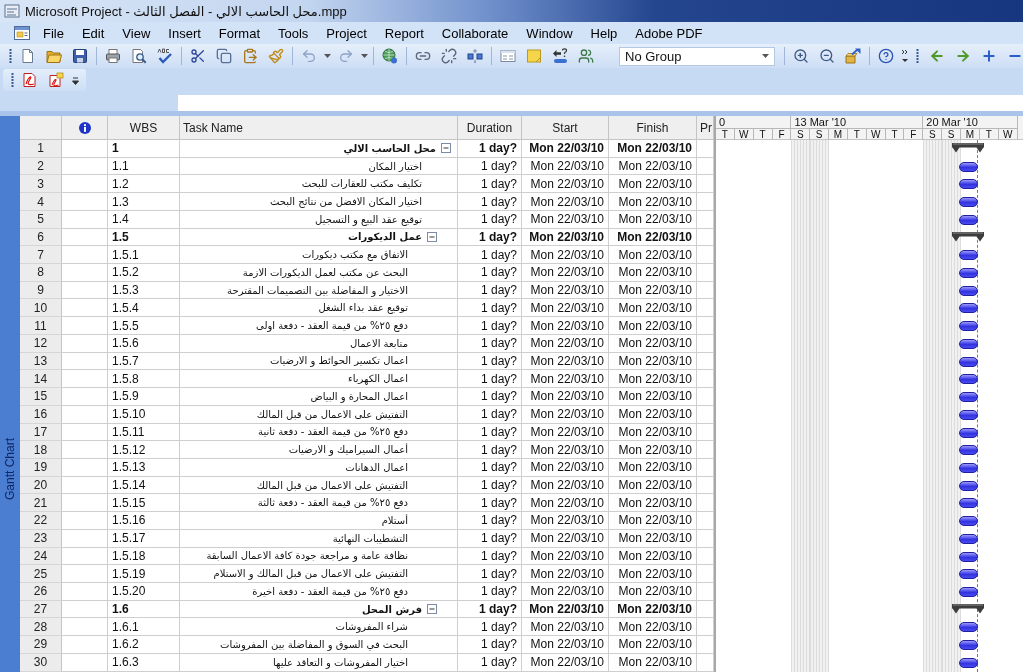 This screenshot has width=1023, height=672. I want to click on zoom-in-icon, so click(801, 56).